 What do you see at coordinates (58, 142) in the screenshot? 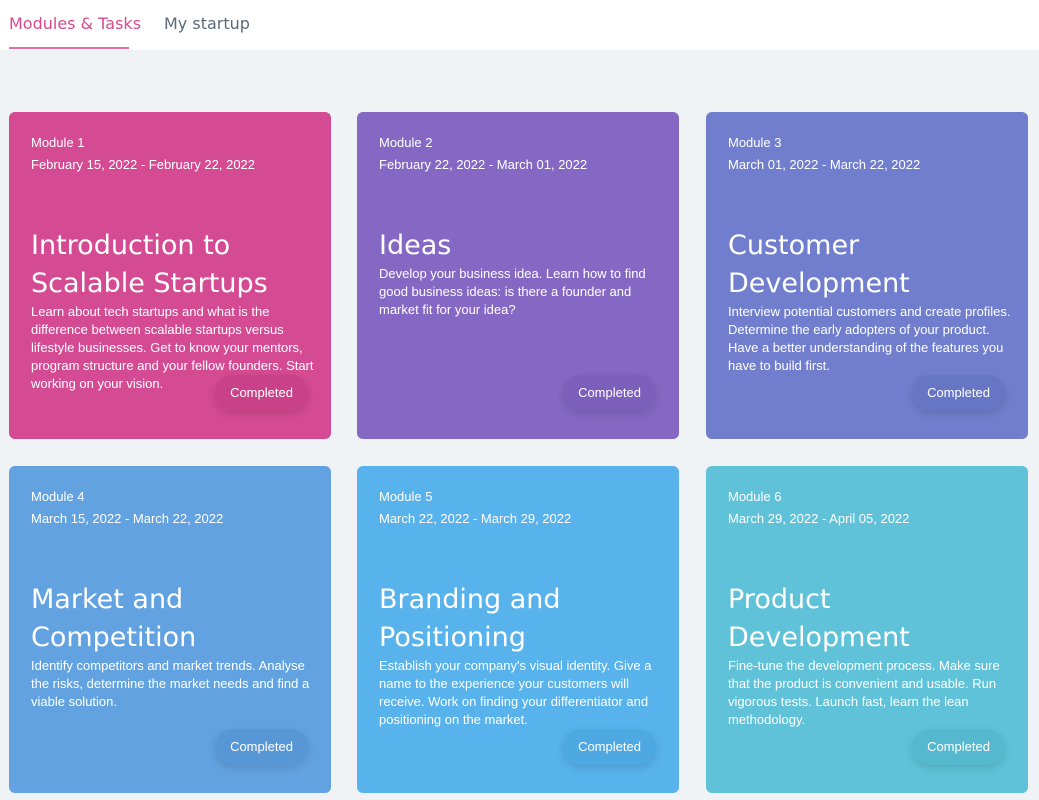
I see `module-number: Module 1` at bounding box center [58, 142].